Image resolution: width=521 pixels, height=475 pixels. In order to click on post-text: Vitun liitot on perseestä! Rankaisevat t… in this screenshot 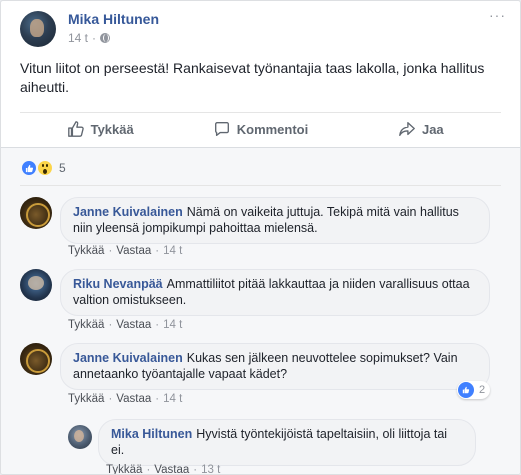, I will do `click(252, 77)`.